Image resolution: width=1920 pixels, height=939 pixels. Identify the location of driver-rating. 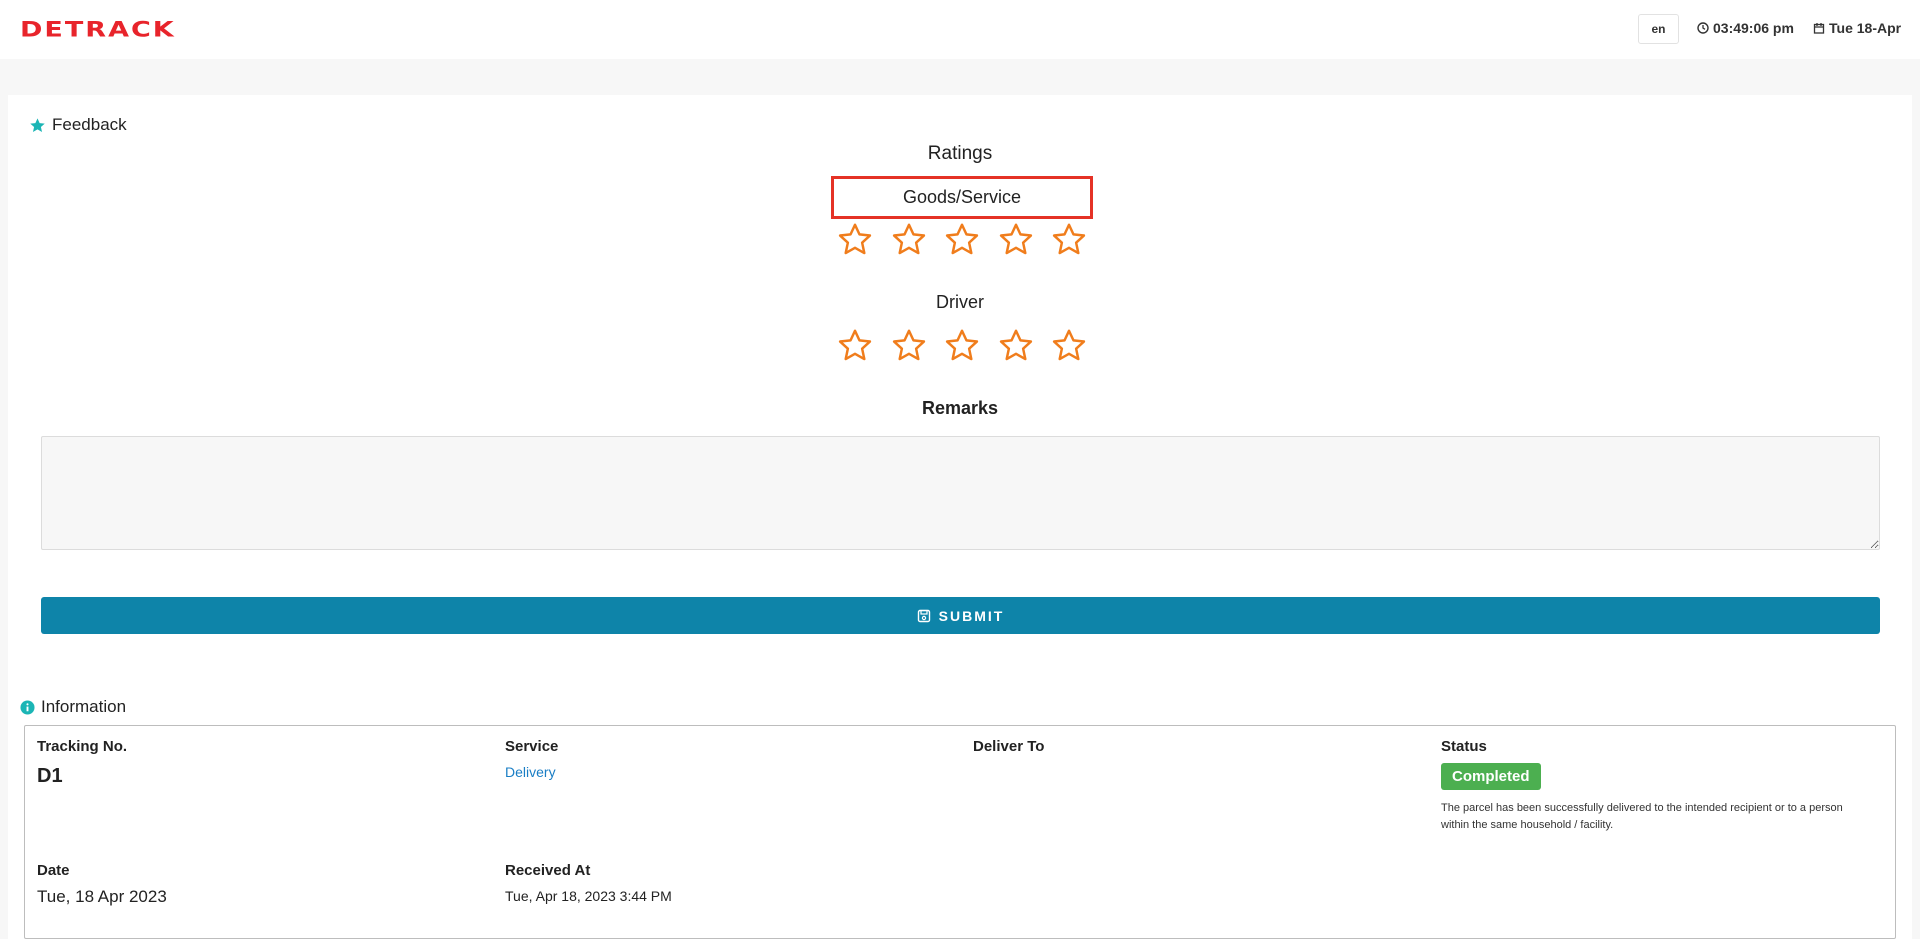
(962, 346).